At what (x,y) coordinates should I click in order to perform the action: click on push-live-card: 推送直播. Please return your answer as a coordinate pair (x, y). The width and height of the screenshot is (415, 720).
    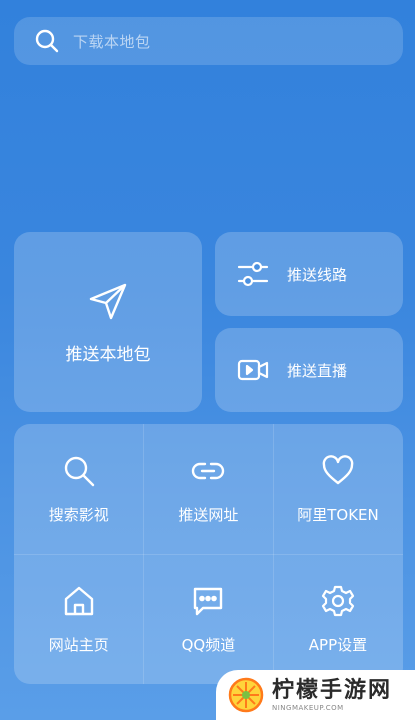
    Looking at the image, I should click on (309, 370).